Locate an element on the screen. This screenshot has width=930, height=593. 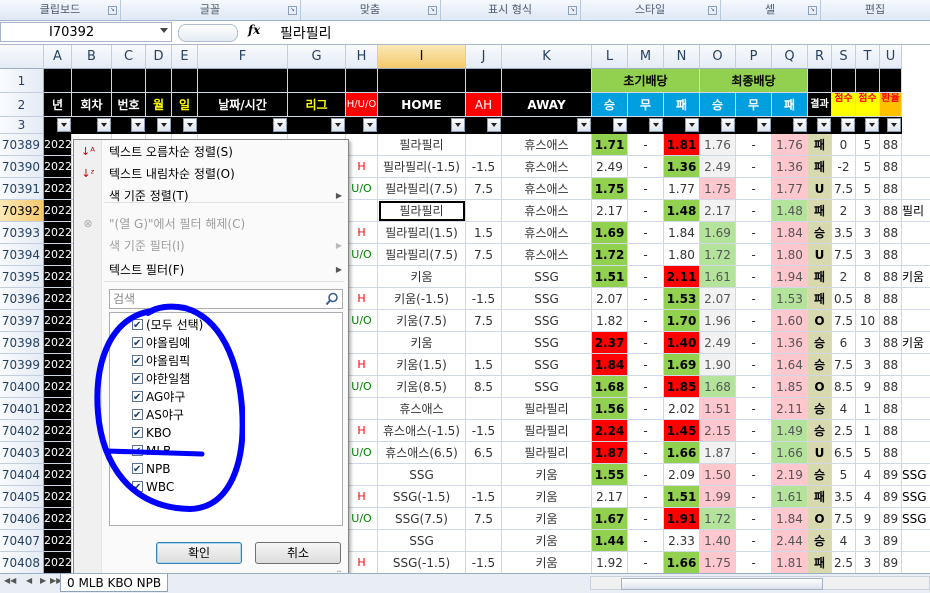
row-header: 70403 is located at coordinates (22, 453).